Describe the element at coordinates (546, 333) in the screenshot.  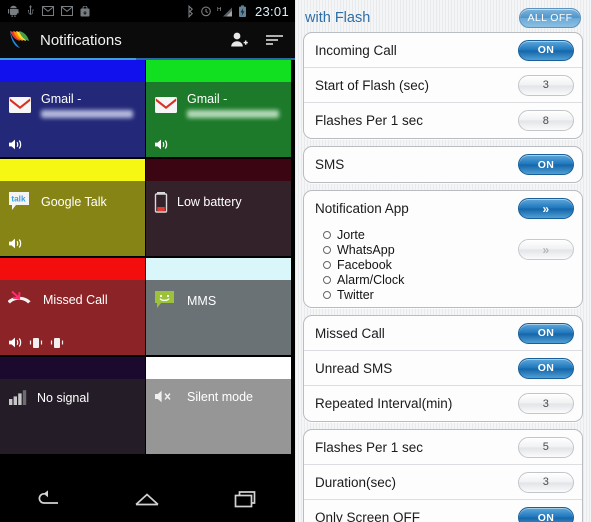
I see `missed-call-toggle: ON` at that location.